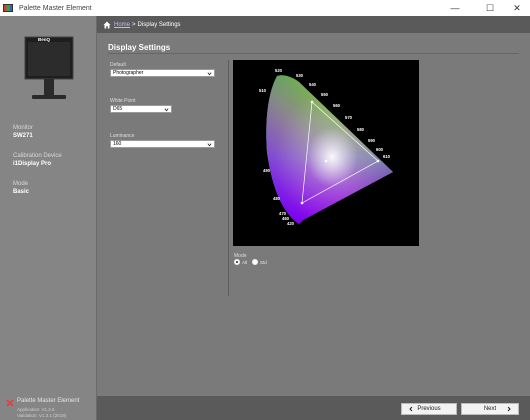 The height and width of the screenshot is (420, 530). Describe the element at coordinates (372, 140) in the screenshot. I see `wavelength-label: 590` at that location.